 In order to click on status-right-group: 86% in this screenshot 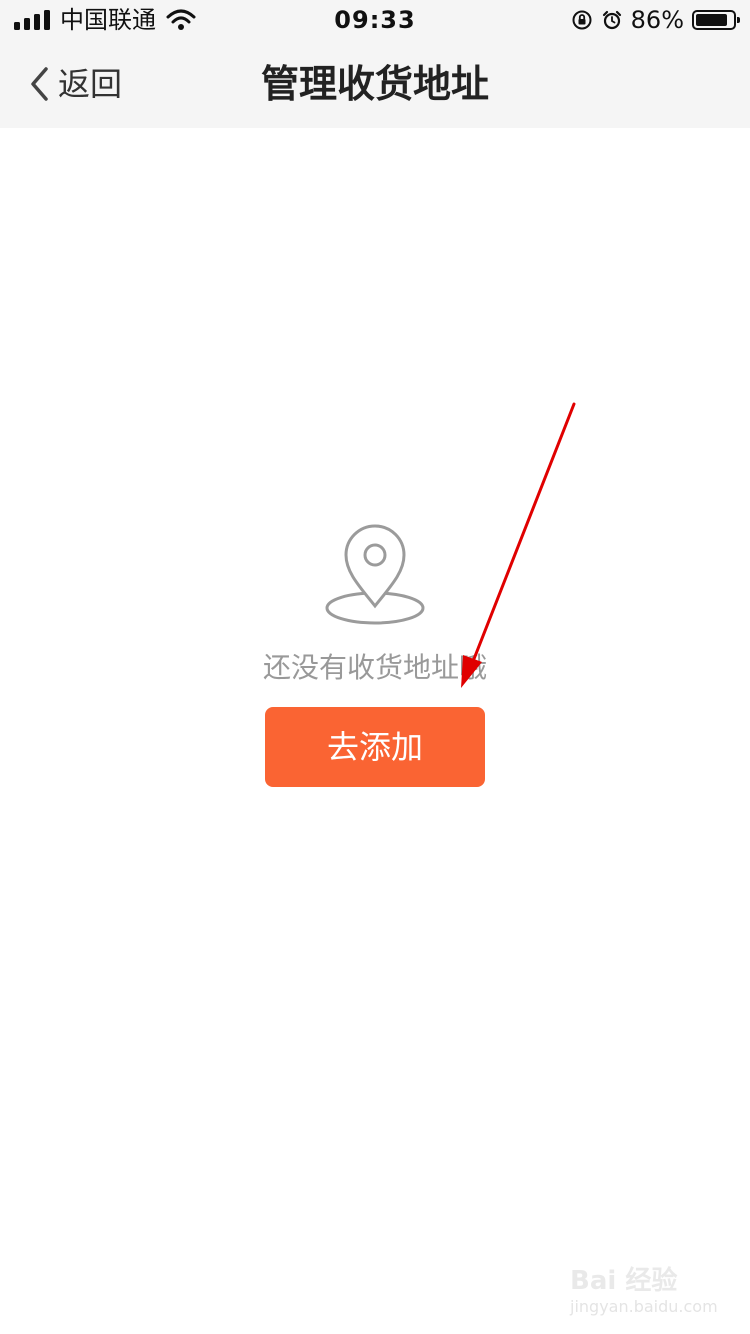, I will do `click(655, 20)`.